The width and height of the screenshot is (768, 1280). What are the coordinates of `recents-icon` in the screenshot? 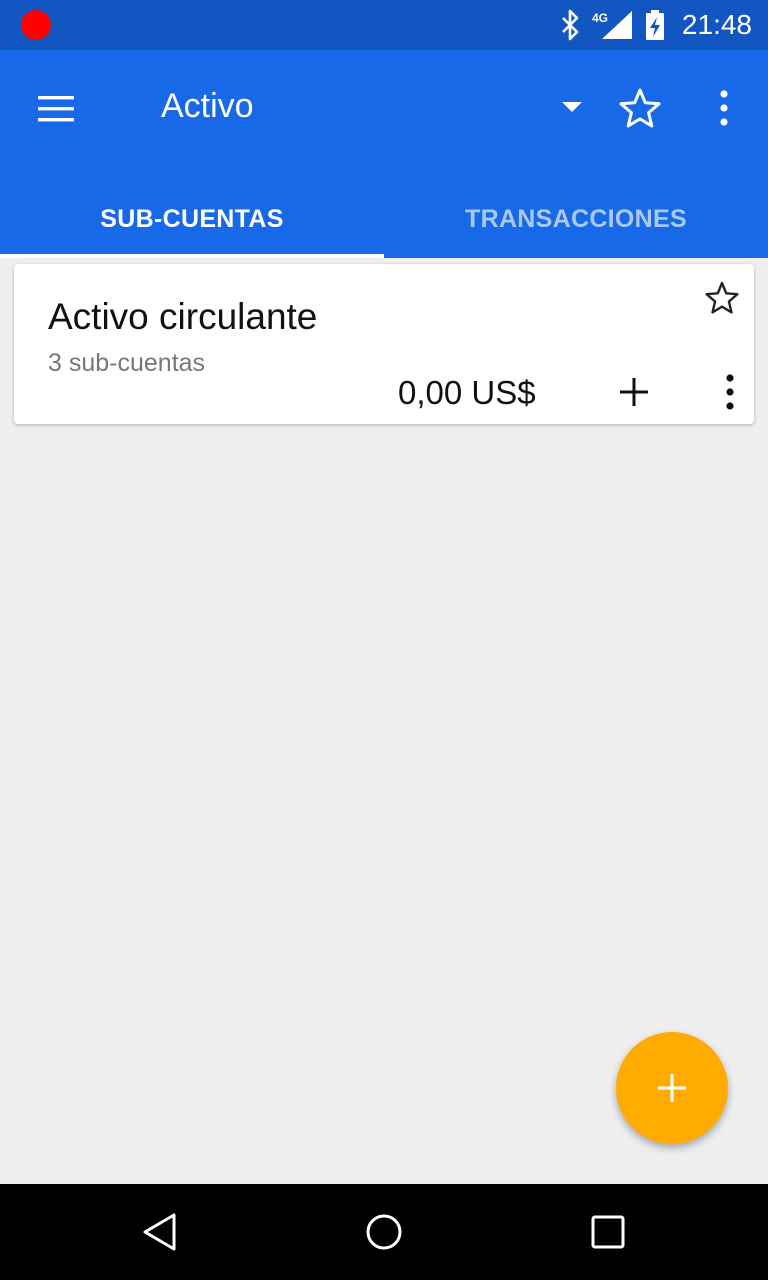 It's located at (608, 1232).